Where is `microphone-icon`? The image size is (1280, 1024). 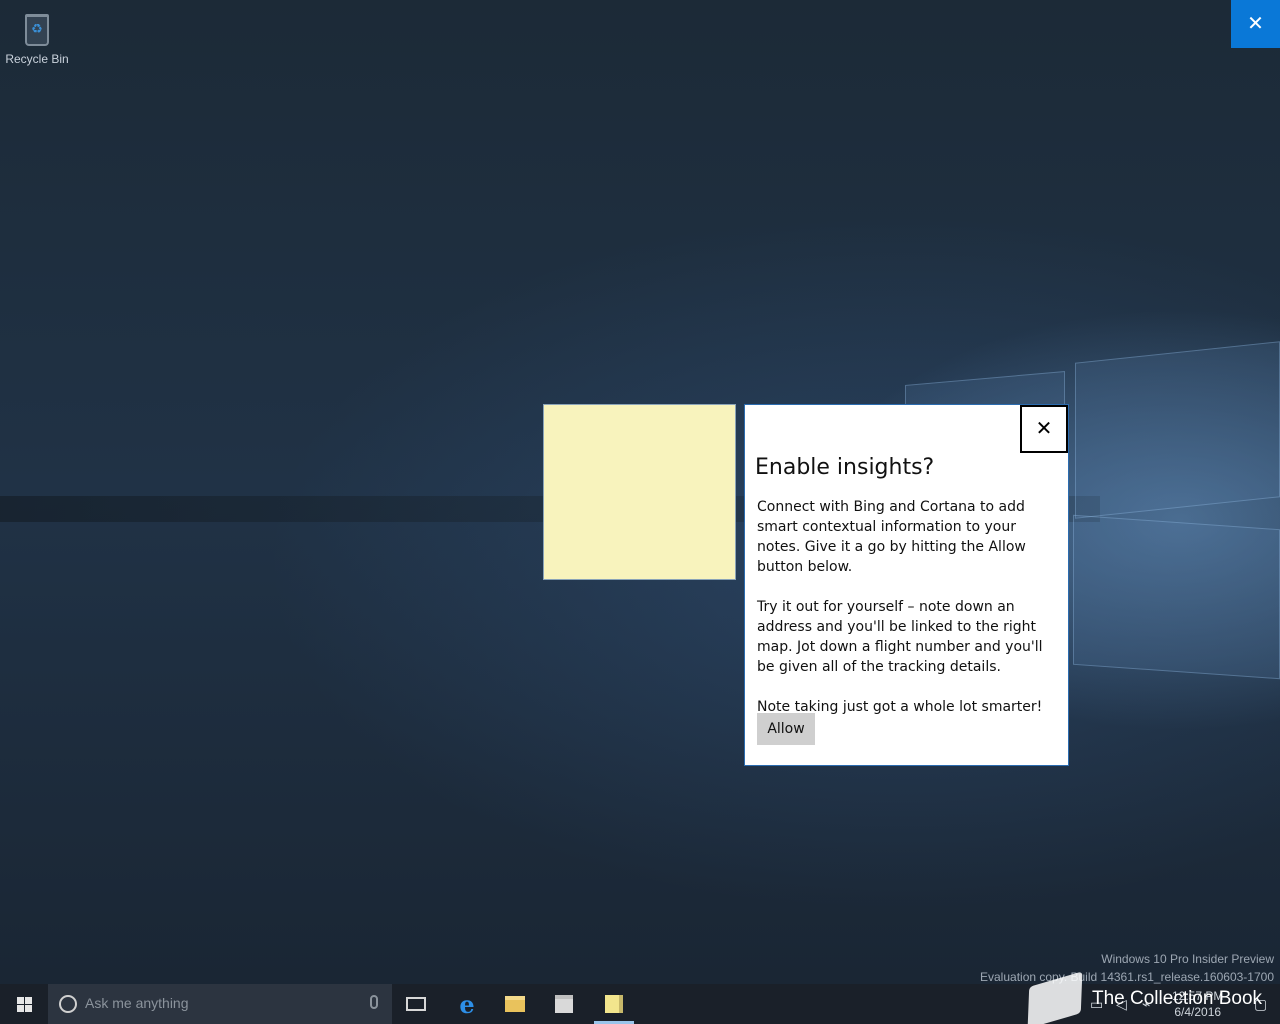
microphone-icon is located at coordinates (374, 1002).